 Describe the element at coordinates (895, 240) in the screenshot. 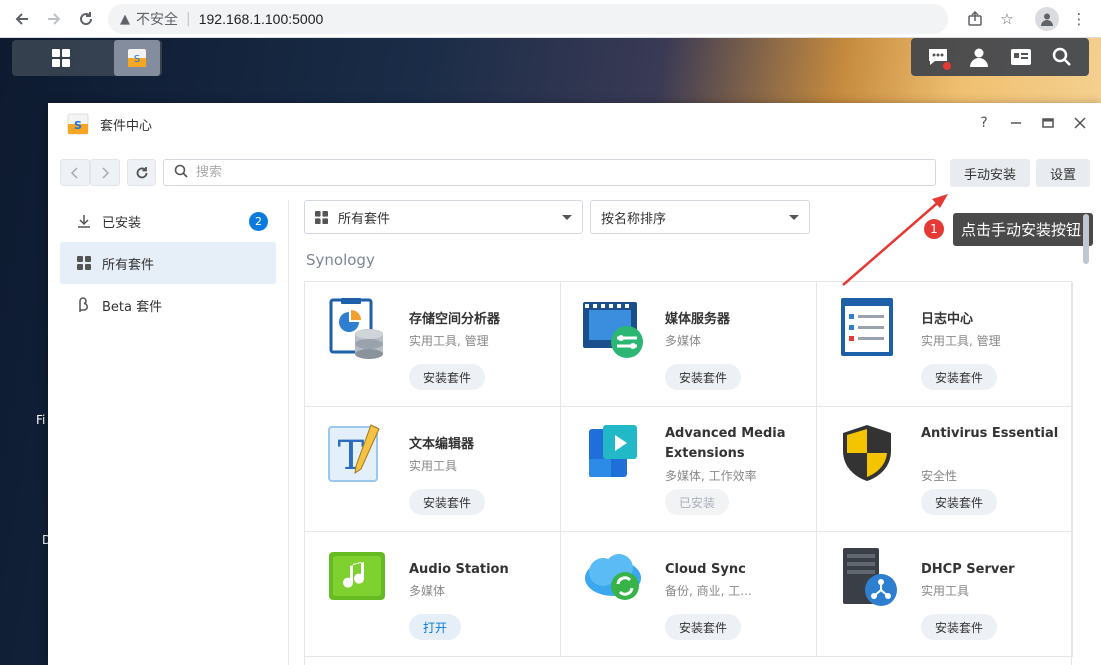

I see `annotation-arrow` at that location.